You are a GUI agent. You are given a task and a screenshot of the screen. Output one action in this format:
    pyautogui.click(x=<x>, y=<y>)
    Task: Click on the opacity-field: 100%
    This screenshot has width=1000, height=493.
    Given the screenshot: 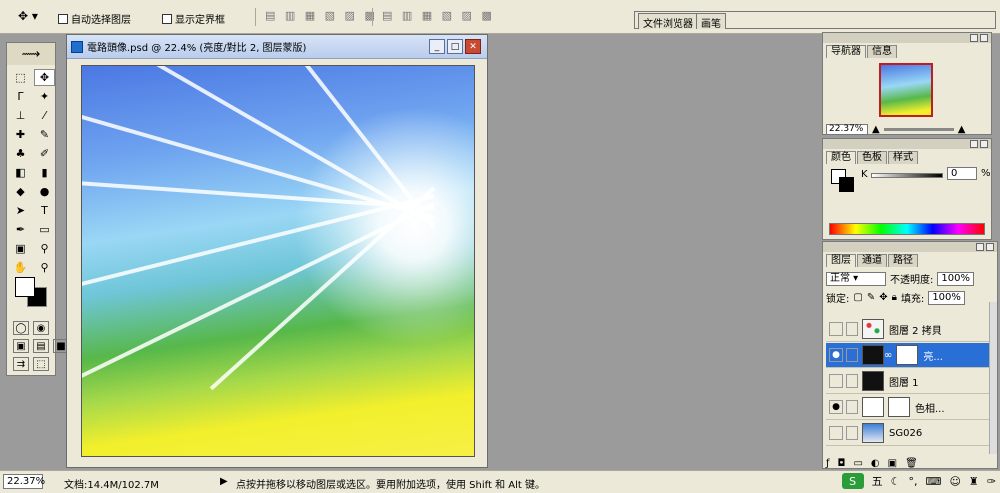 What is the action you would take?
    pyautogui.click(x=955, y=278)
    